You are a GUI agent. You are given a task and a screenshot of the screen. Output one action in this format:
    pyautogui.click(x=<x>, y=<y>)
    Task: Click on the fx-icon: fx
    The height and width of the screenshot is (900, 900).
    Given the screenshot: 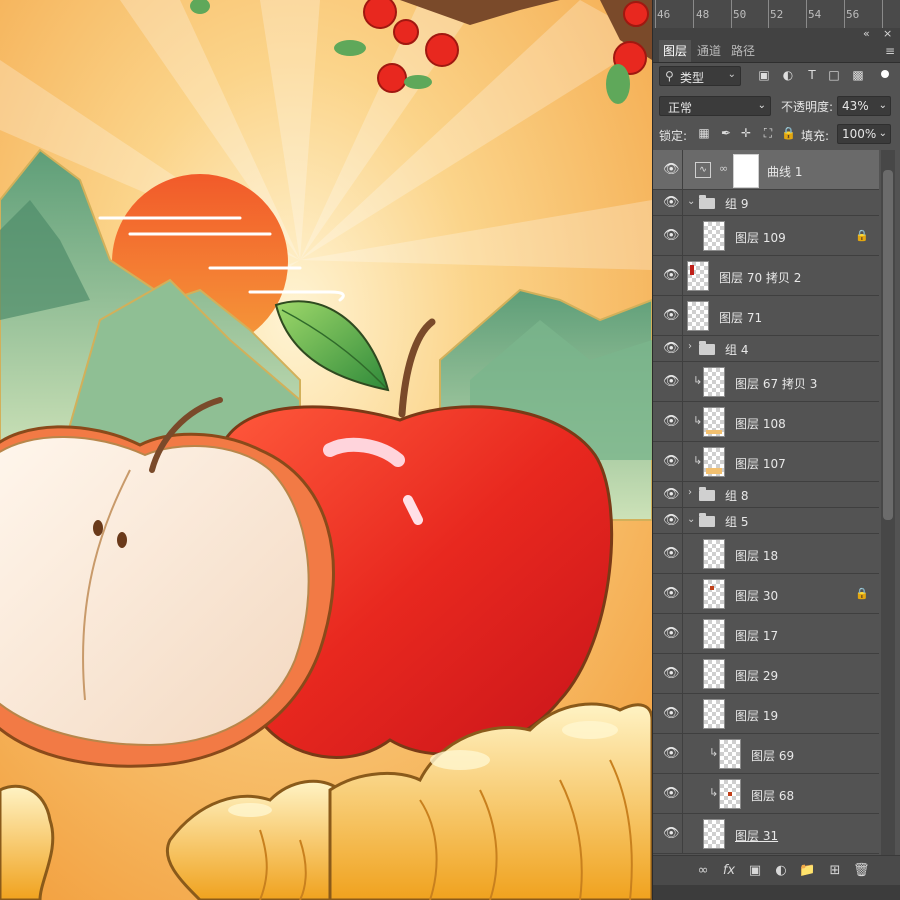 What is the action you would take?
    pyautogui.click(x=729, y=871)
    